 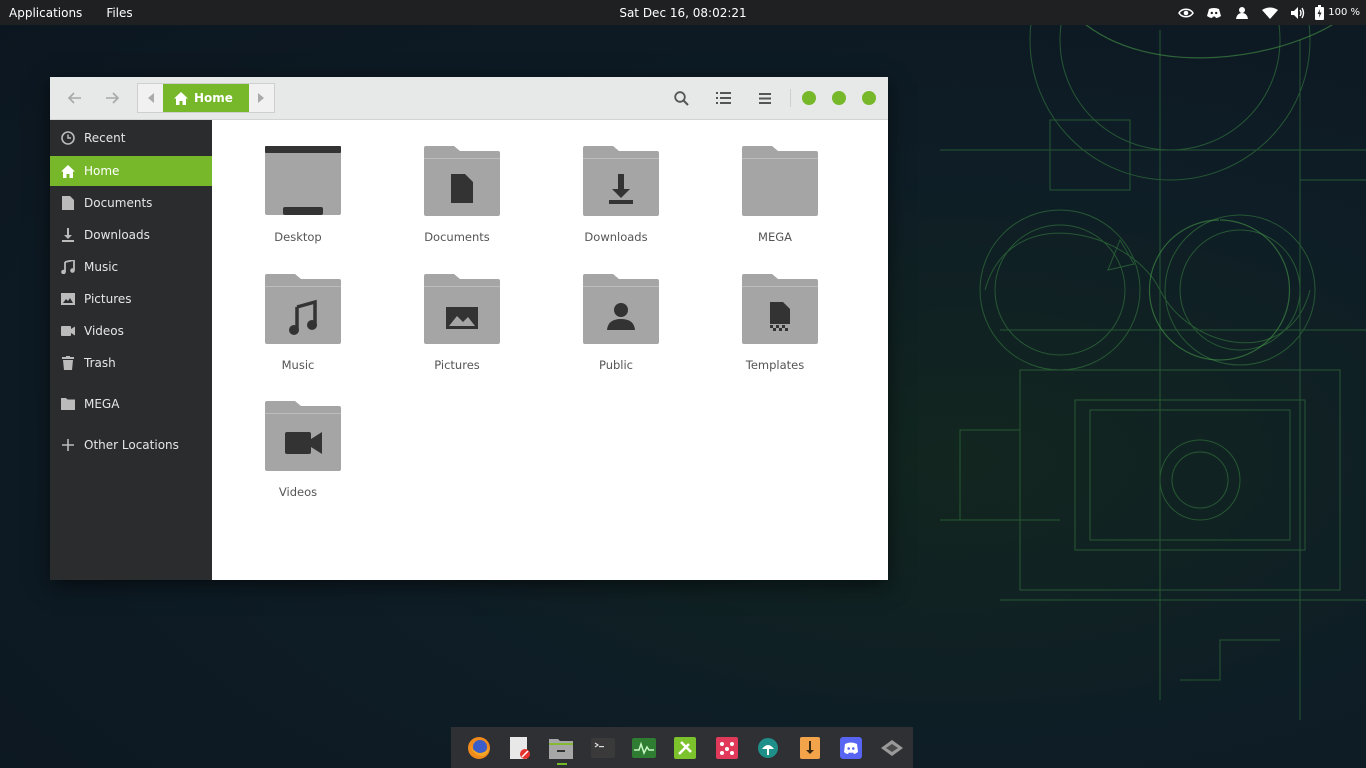 I want to click on dock-item-firefox, so click(x=478, y=747).